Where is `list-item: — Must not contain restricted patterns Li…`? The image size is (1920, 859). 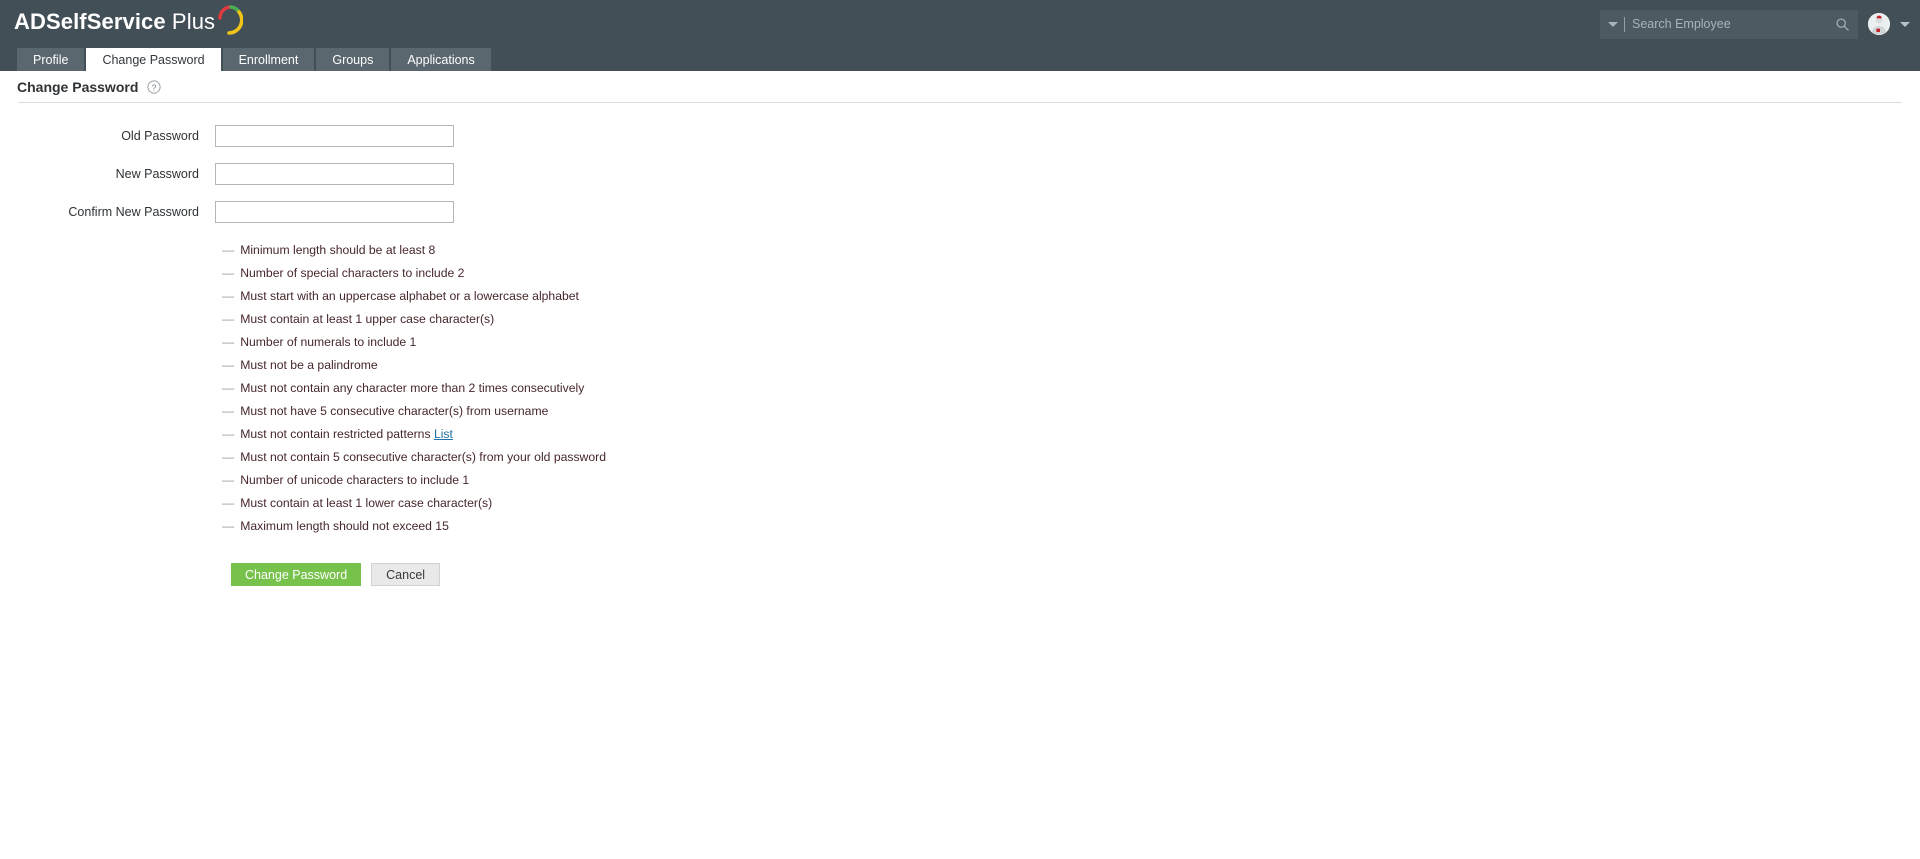
list-item: — Must not contain restricted patterns Li… is located at coordinates (422, 434).